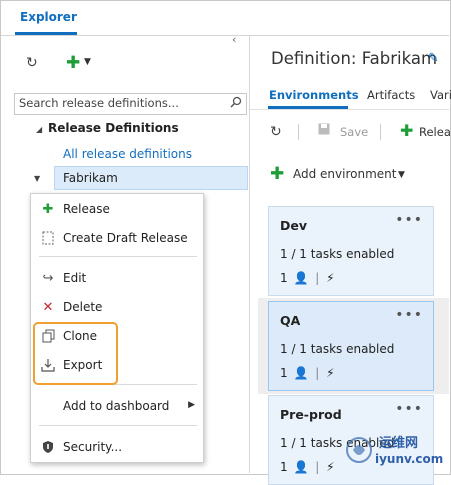  I want to click on environment-name: Dev, so click(294, 225).